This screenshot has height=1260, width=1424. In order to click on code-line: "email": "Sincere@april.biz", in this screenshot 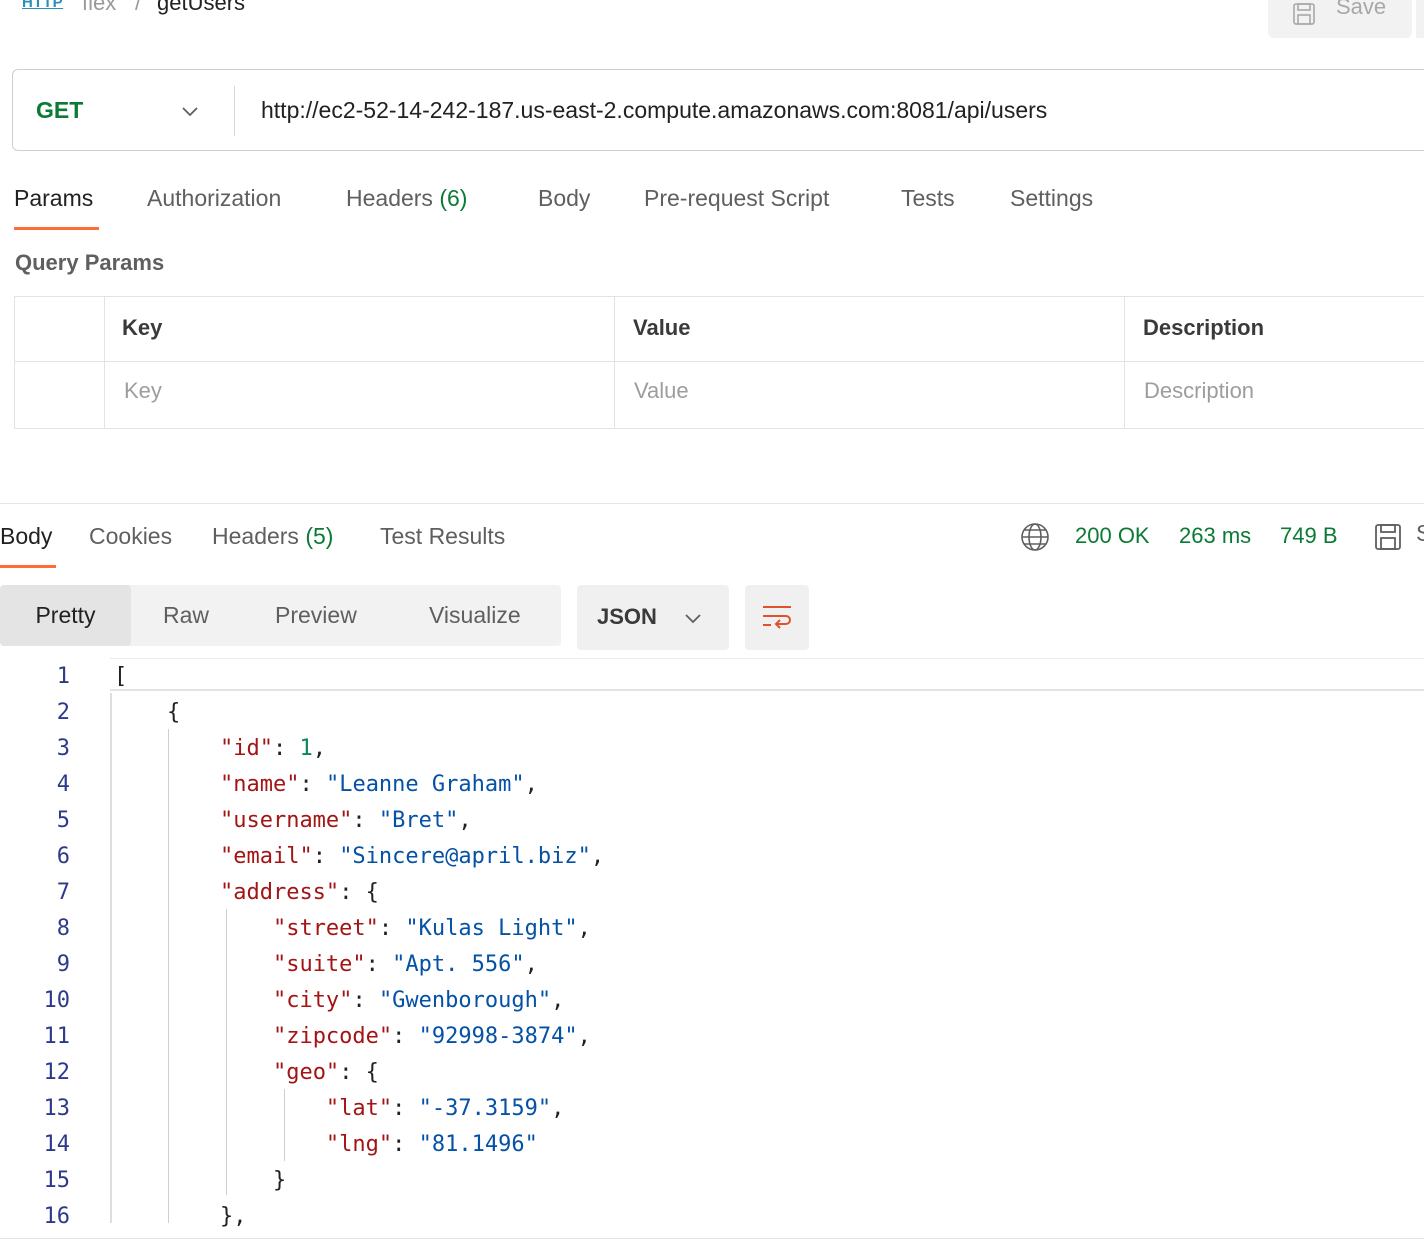, I will do `click(412, 856)`.